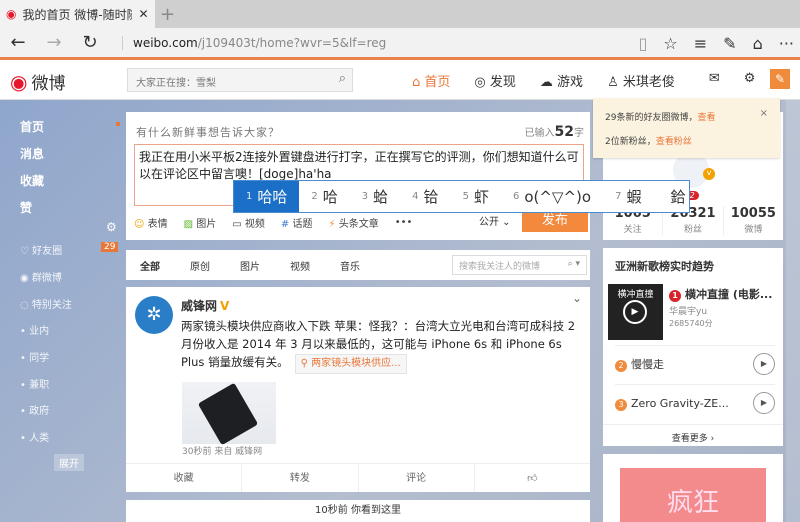 The height and width of the screenshot is (522, 800). What do you see at coordinates (267, 196) in the screenshot?
I see `ime-candidate: 1 哈哈` at bounding box center [267, 196].